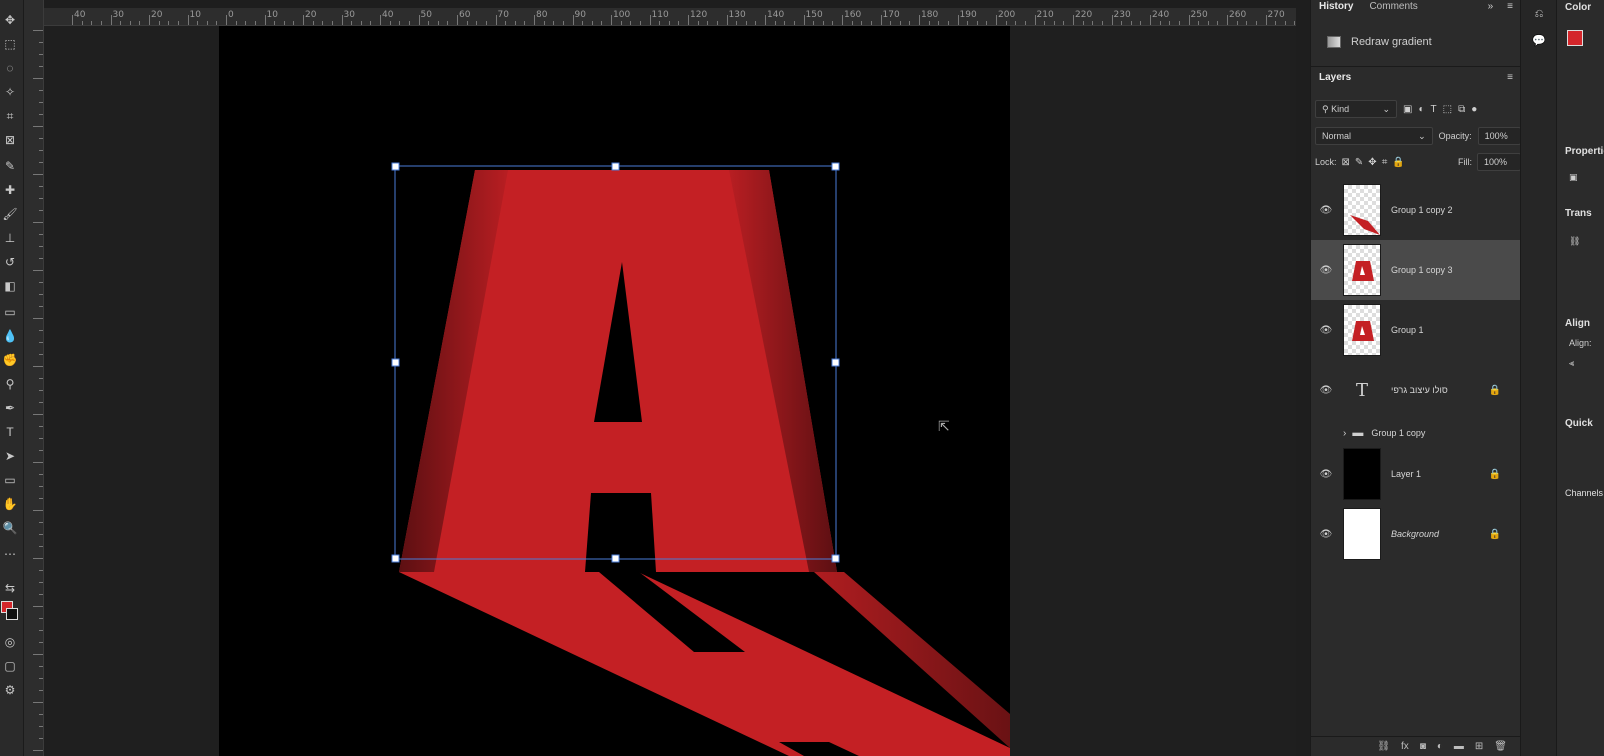 This screenshot has height=756, width=1604. Describe the element at coordinates (1459, 746) in the screenshot. I see `new-group-icon: ▬` at that location.